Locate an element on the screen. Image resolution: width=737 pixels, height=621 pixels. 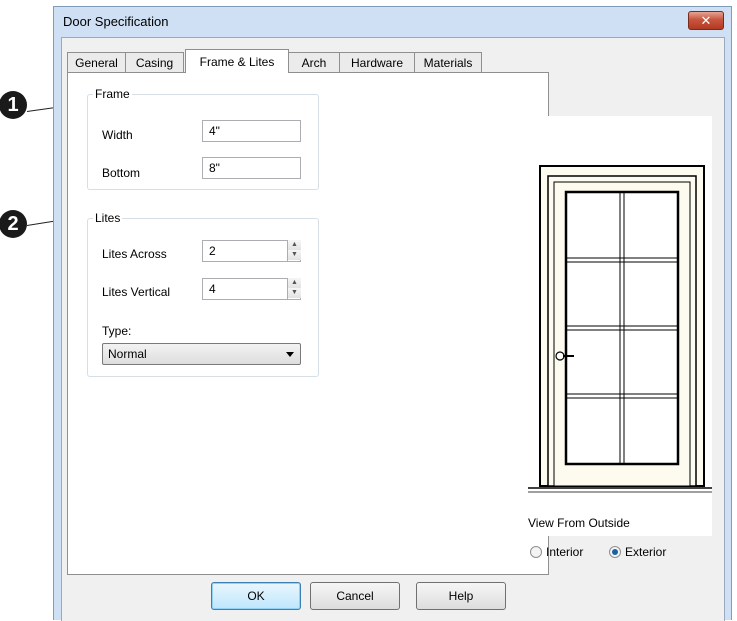
ok-button: OK is located at coordinates (256, 596).